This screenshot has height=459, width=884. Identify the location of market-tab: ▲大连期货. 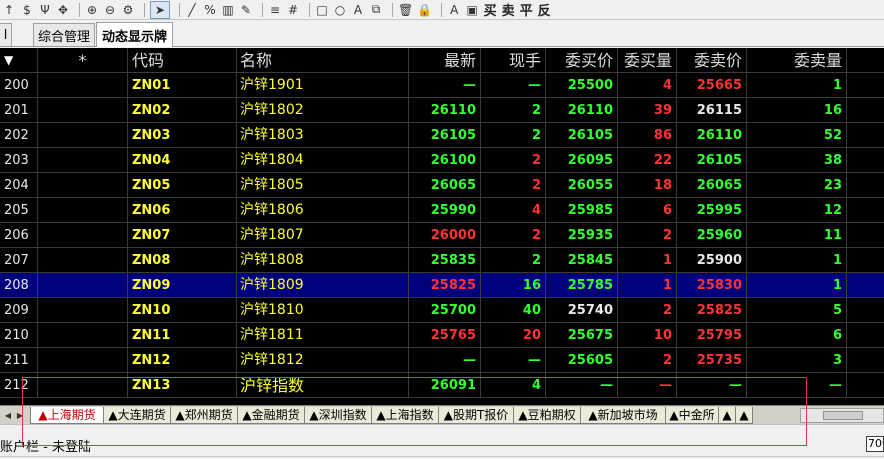
(137, 415).